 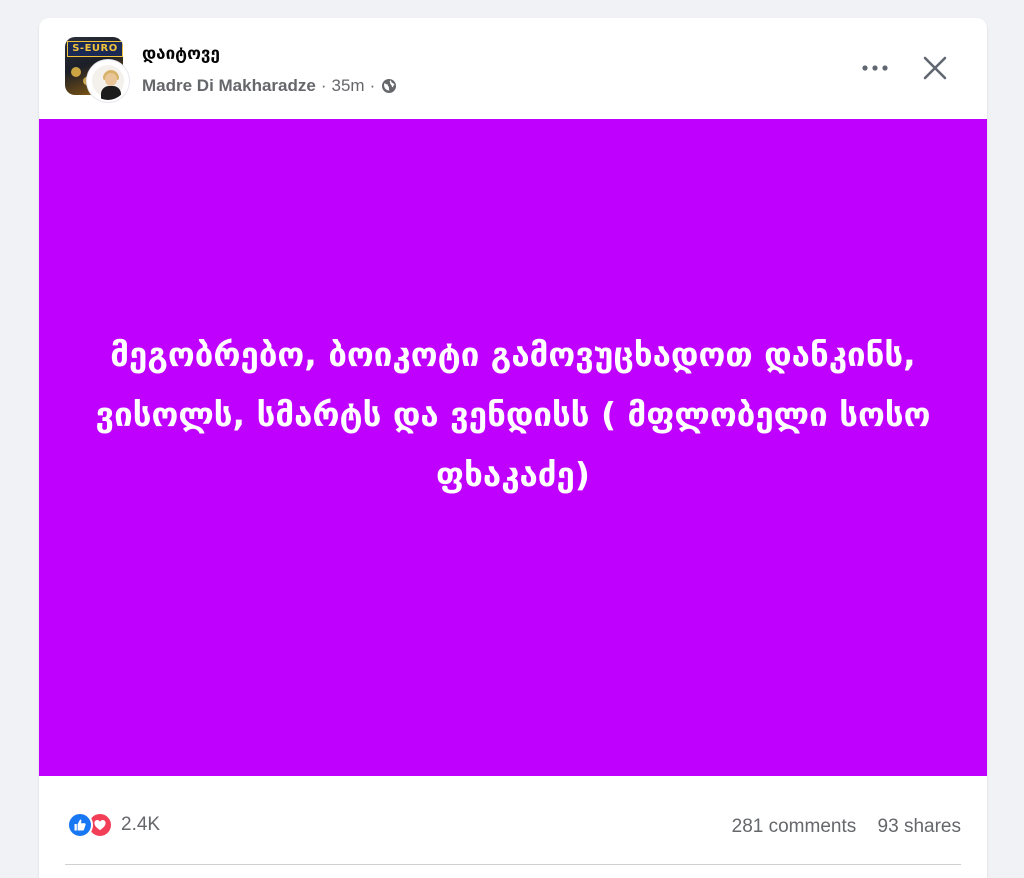 What do you see at coordinates (76, 72) in the screenshot?
I see `avatar-decoration` at bounding box center [76, 72].